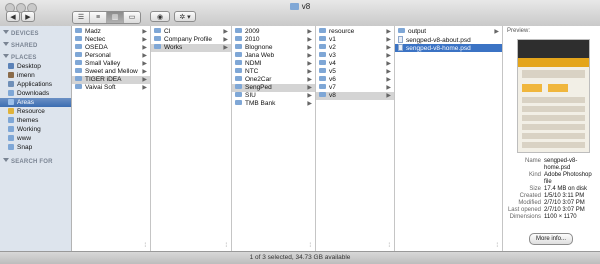 Image resolution: width=600 pixels, height=264 pixels. Describe the element at coordinates (35, 147) in the screenshot. I see `sidebar-item-snap: Snap` at that location.